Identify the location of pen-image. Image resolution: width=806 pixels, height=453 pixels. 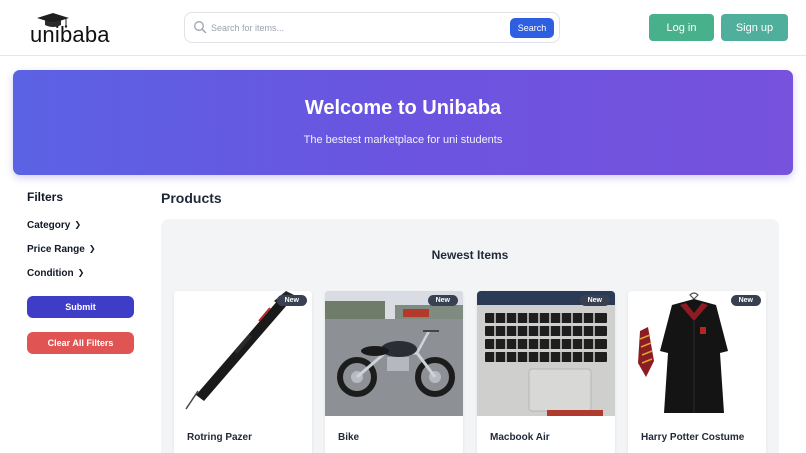
(239, 350).